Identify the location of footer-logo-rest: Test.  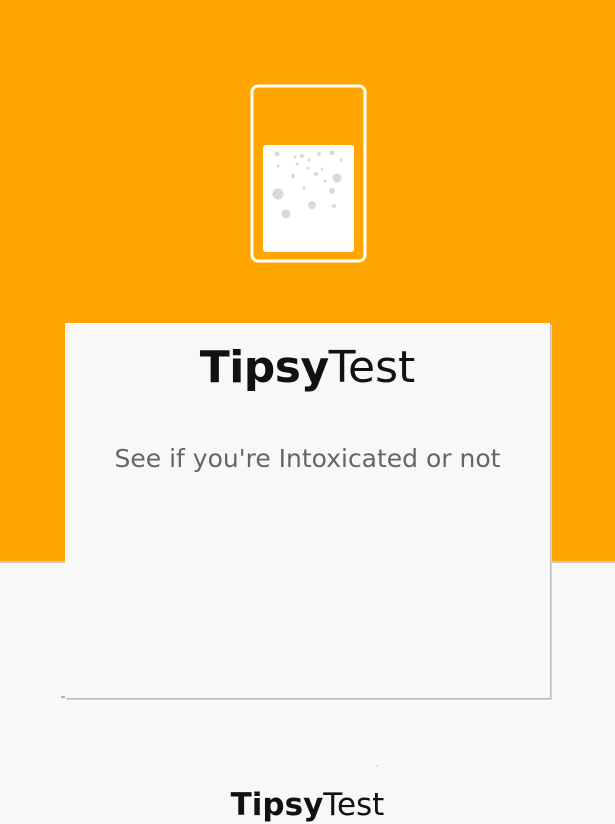
(354, 805).